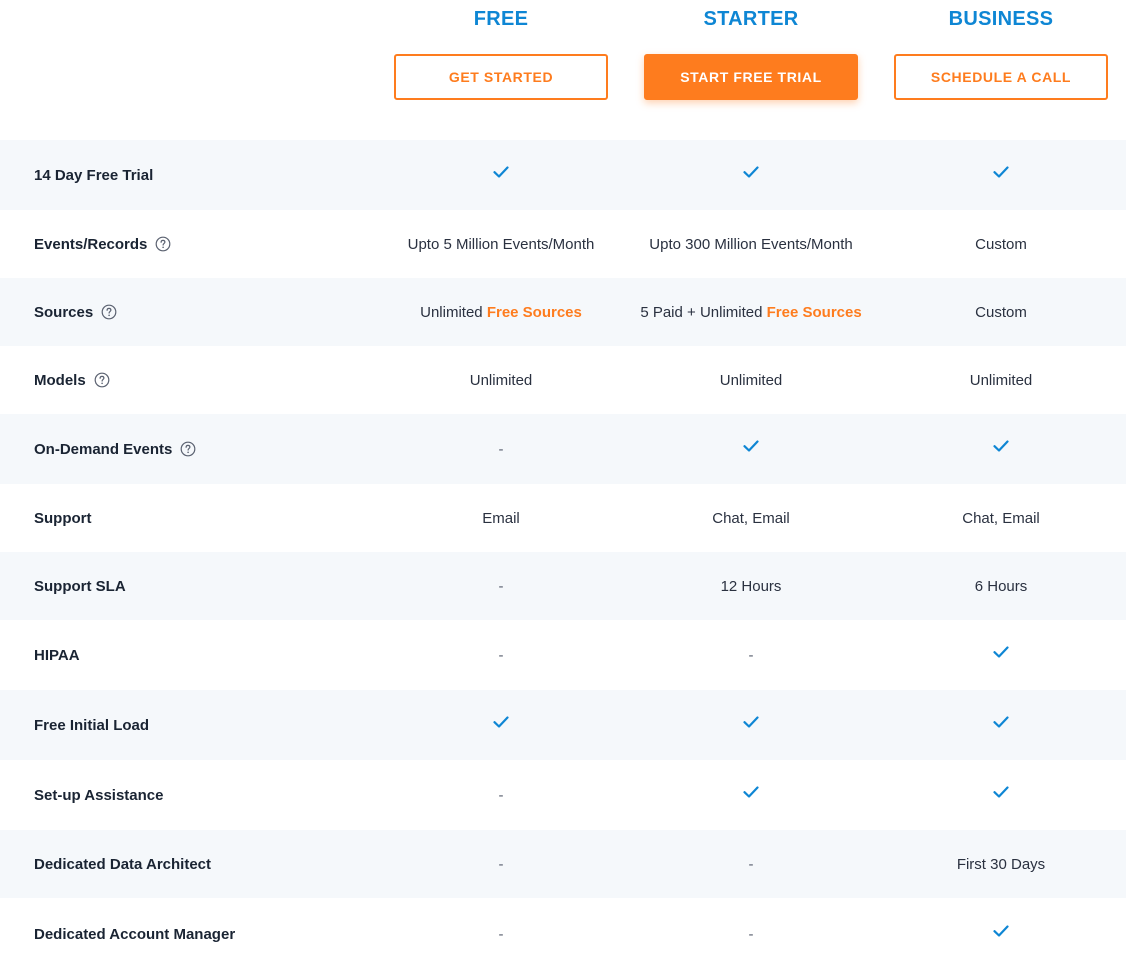 The image size is (1136, 980). I want to click on cell-value: Upto 300 Million Events/Month, so click(751, 244).